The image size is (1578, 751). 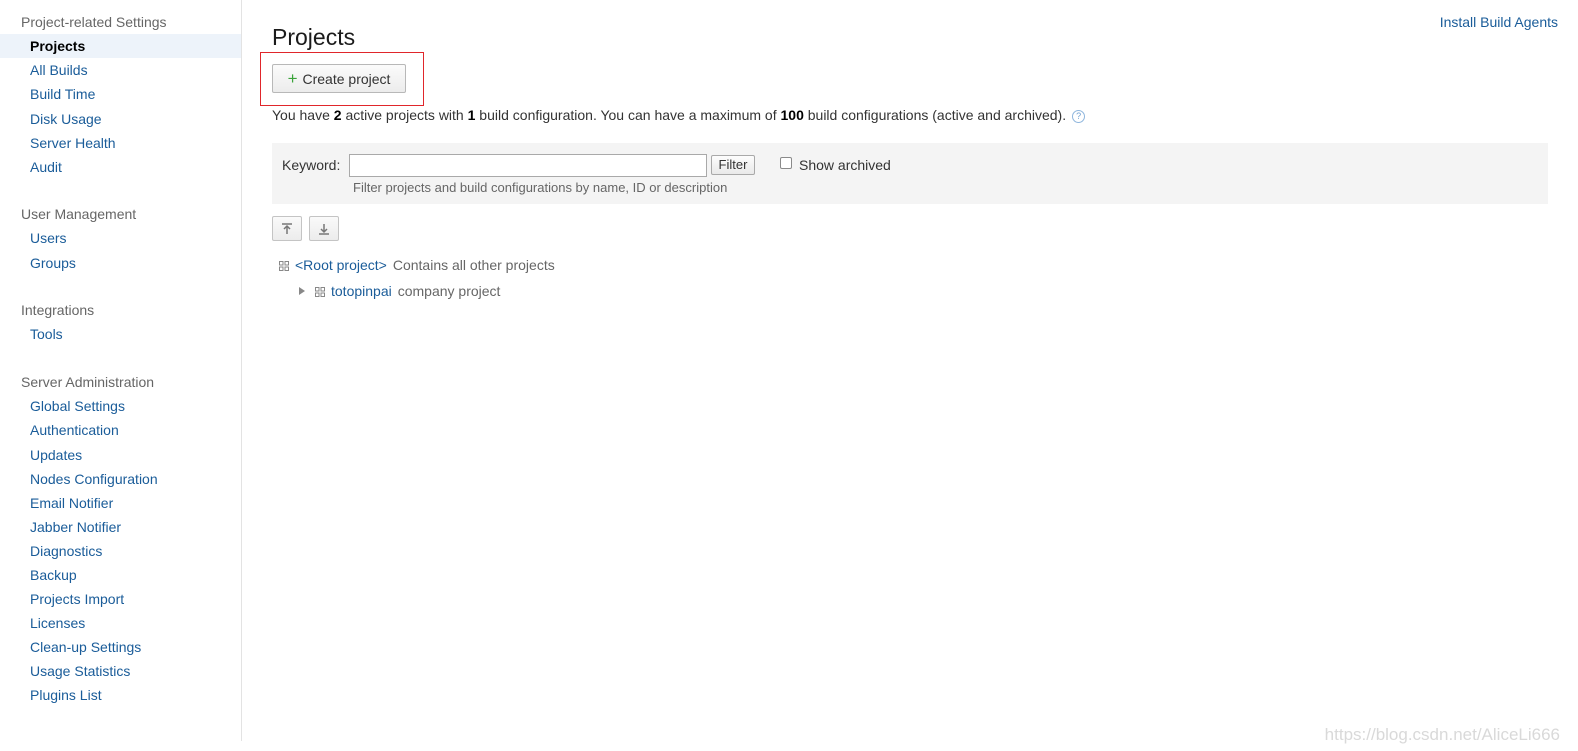 I want to click on project-description: company project, so click(x=449, y=291).